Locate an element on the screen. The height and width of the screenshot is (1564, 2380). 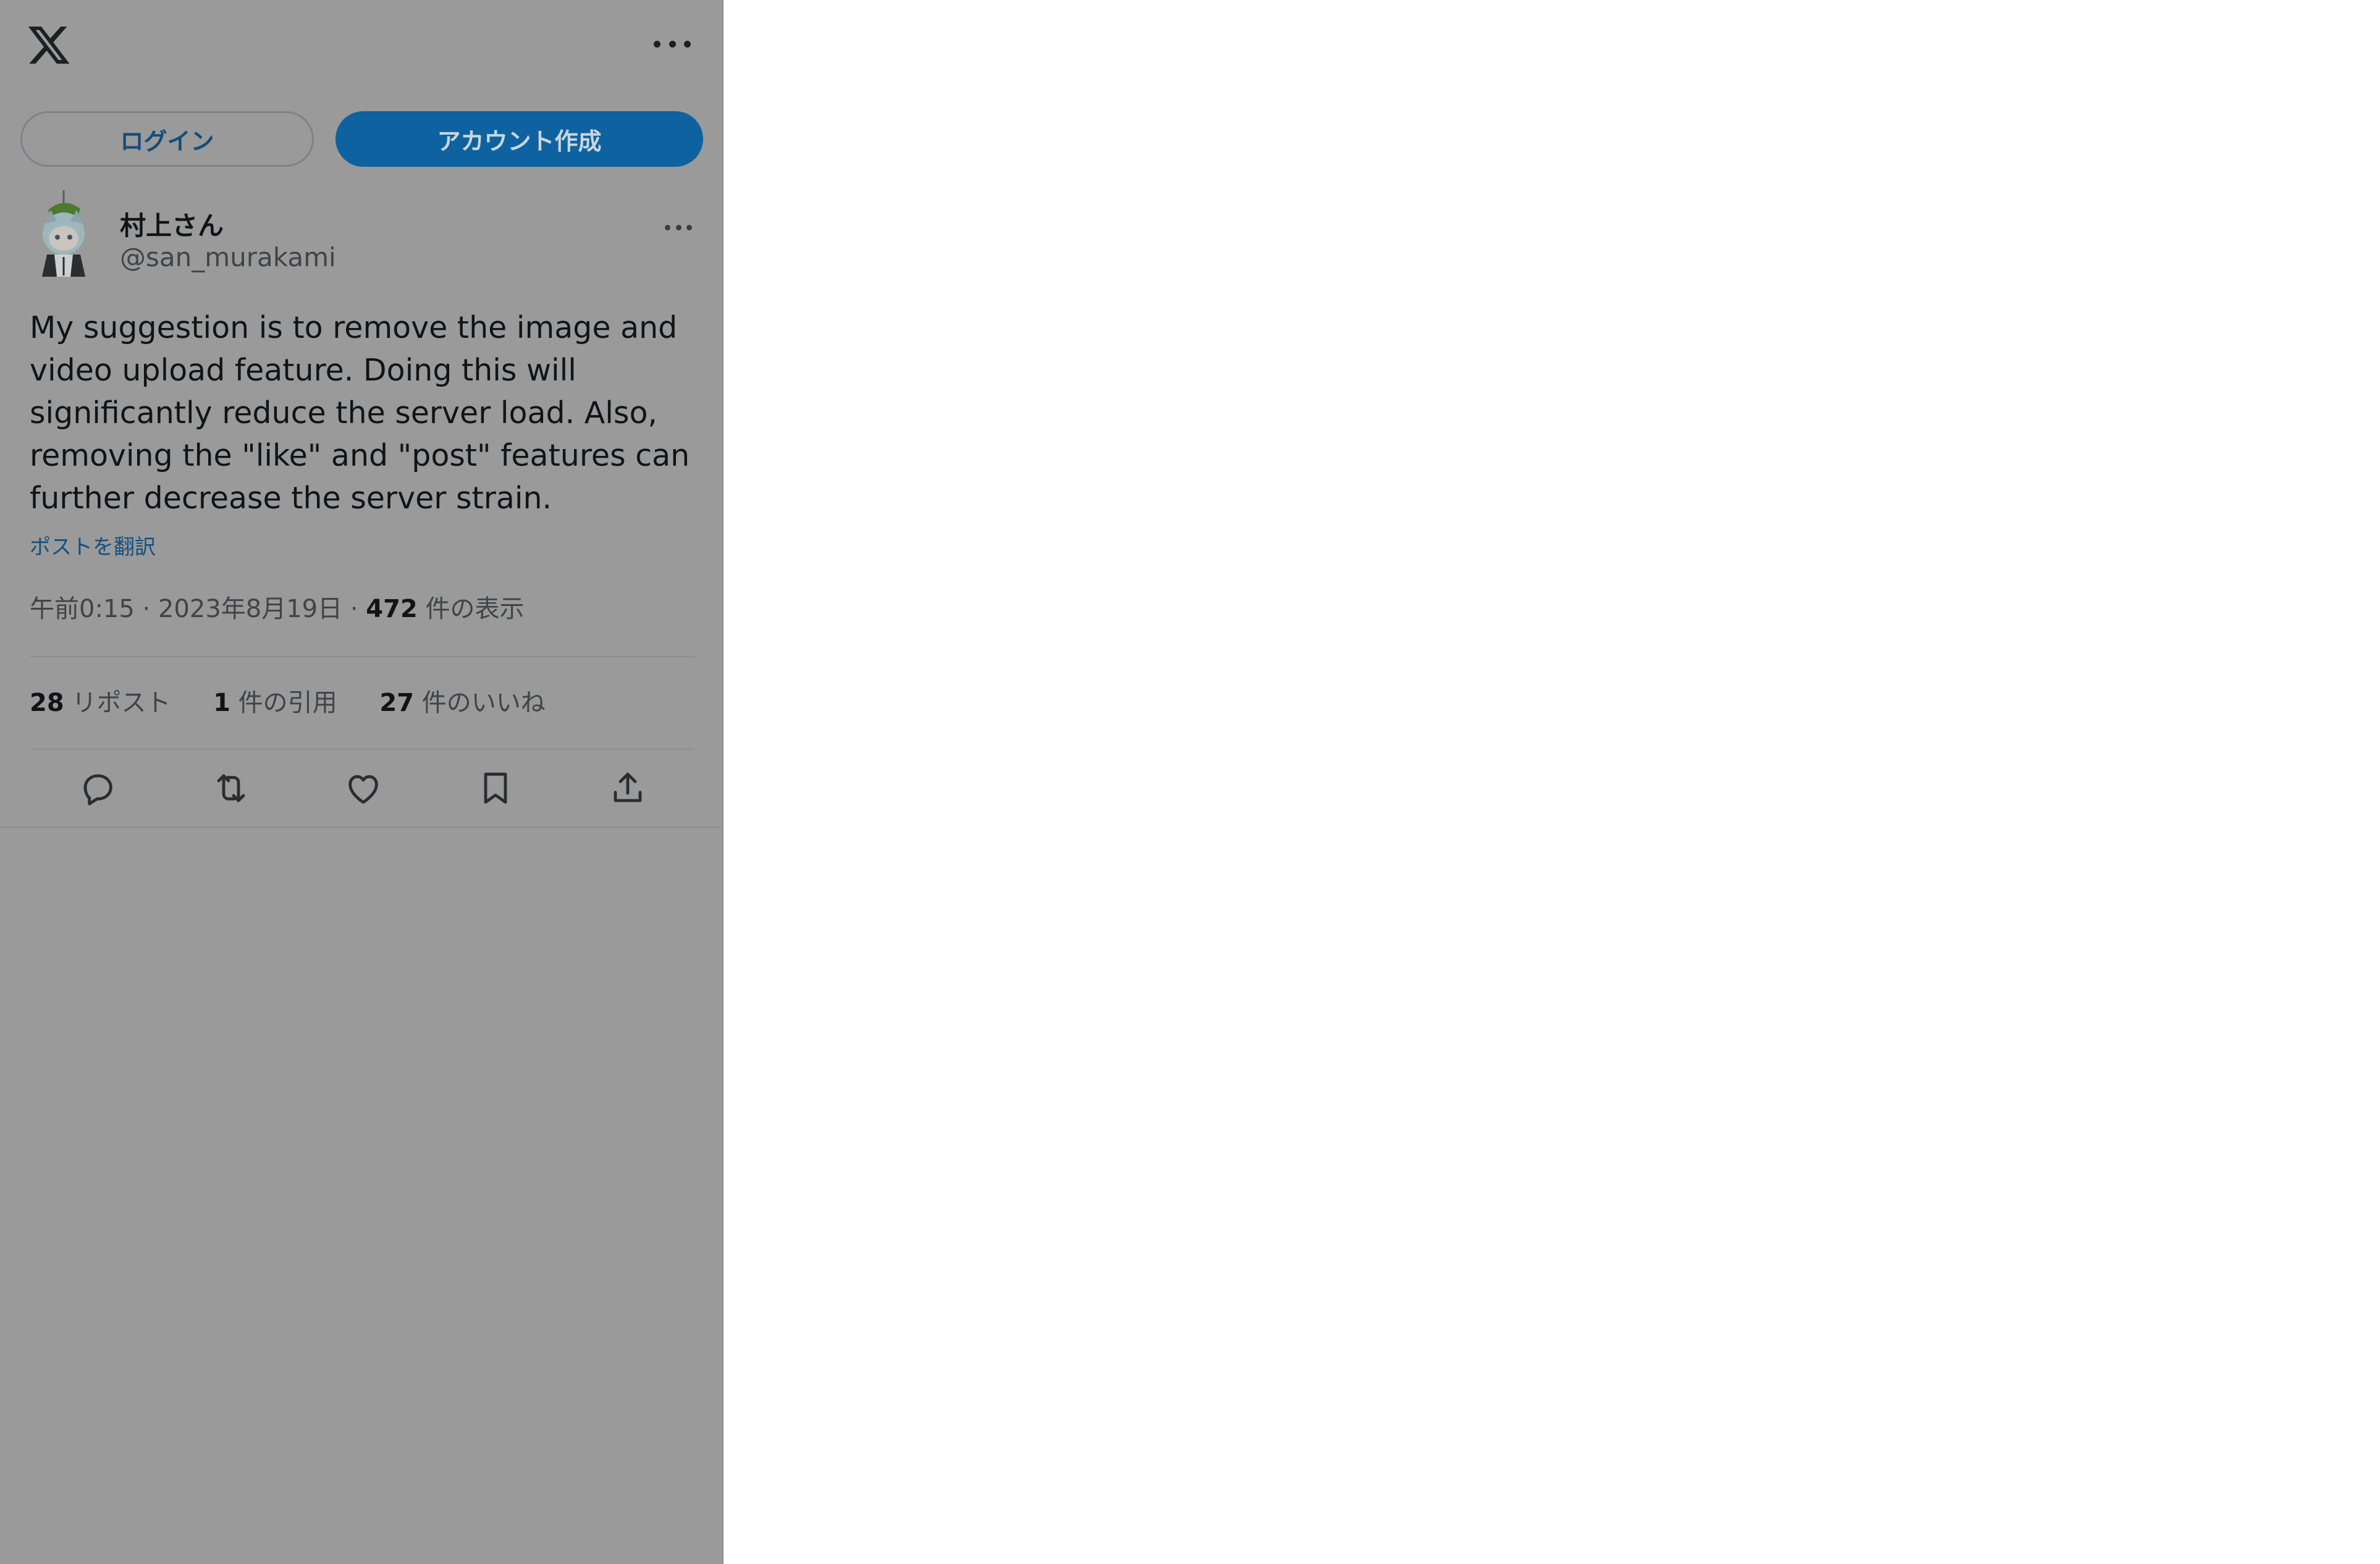
post-date: 2023年8月19日 is located at coordinates (250, 609).